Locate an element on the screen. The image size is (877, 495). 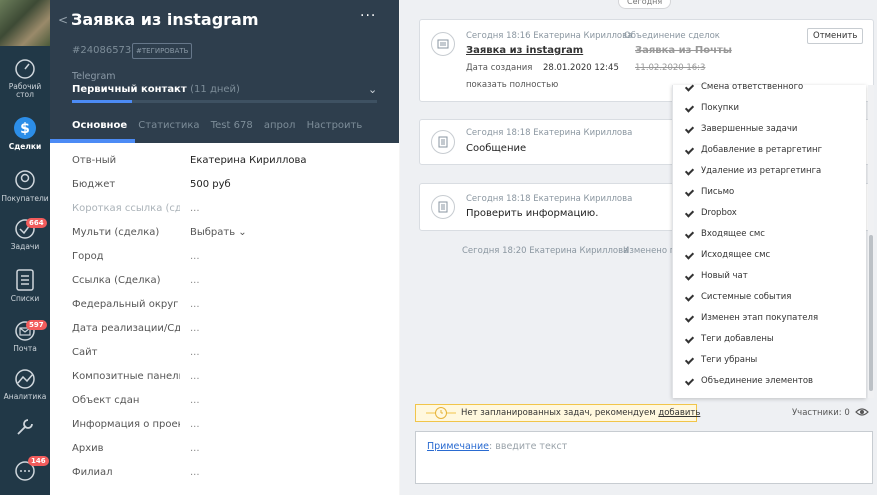
filter-option: Теги добавлены is located at coordinates (769, 339).